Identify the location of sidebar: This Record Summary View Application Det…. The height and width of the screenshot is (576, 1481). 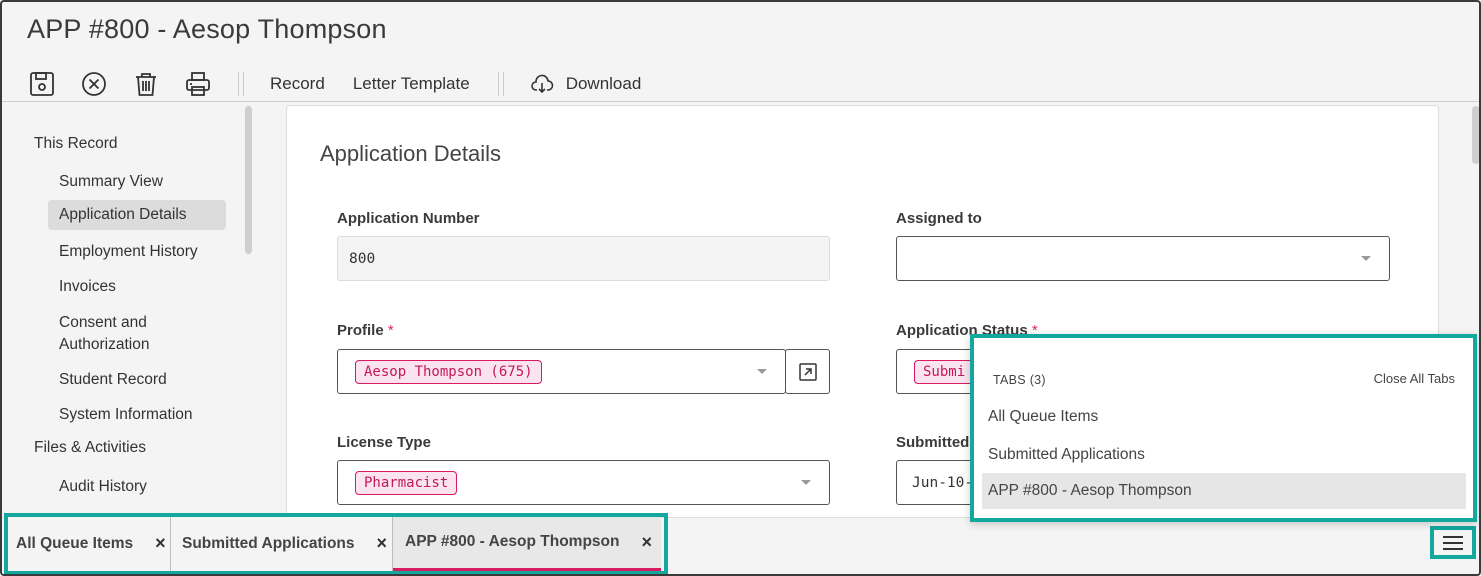
(128, 309).